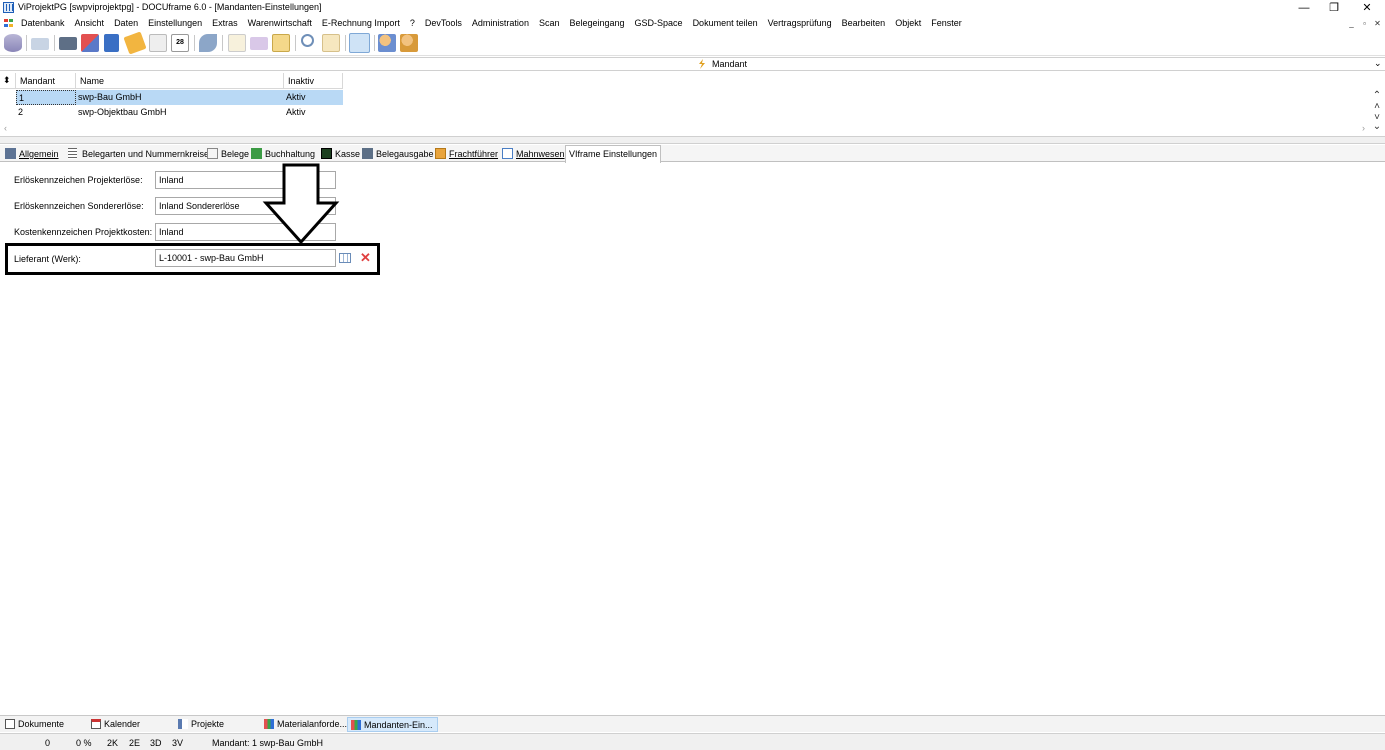 The image size is (1385, 750). What do you see at coordinates (467, 154) in the screenshot?
I see `tab-frachtfuehrer: Frachtführer` at bounding box center [467, 154].